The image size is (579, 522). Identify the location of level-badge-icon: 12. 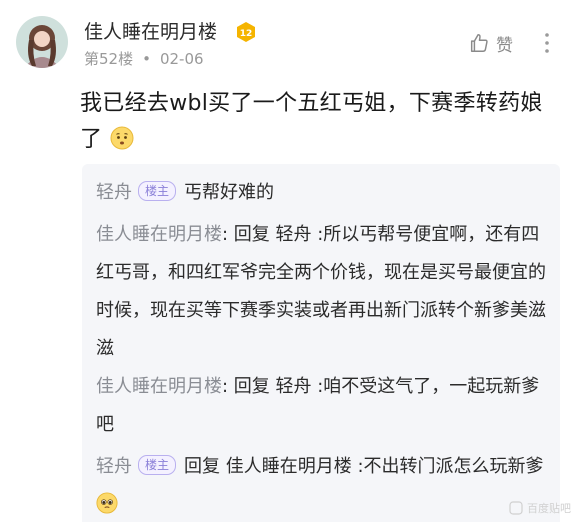
(246, 32).